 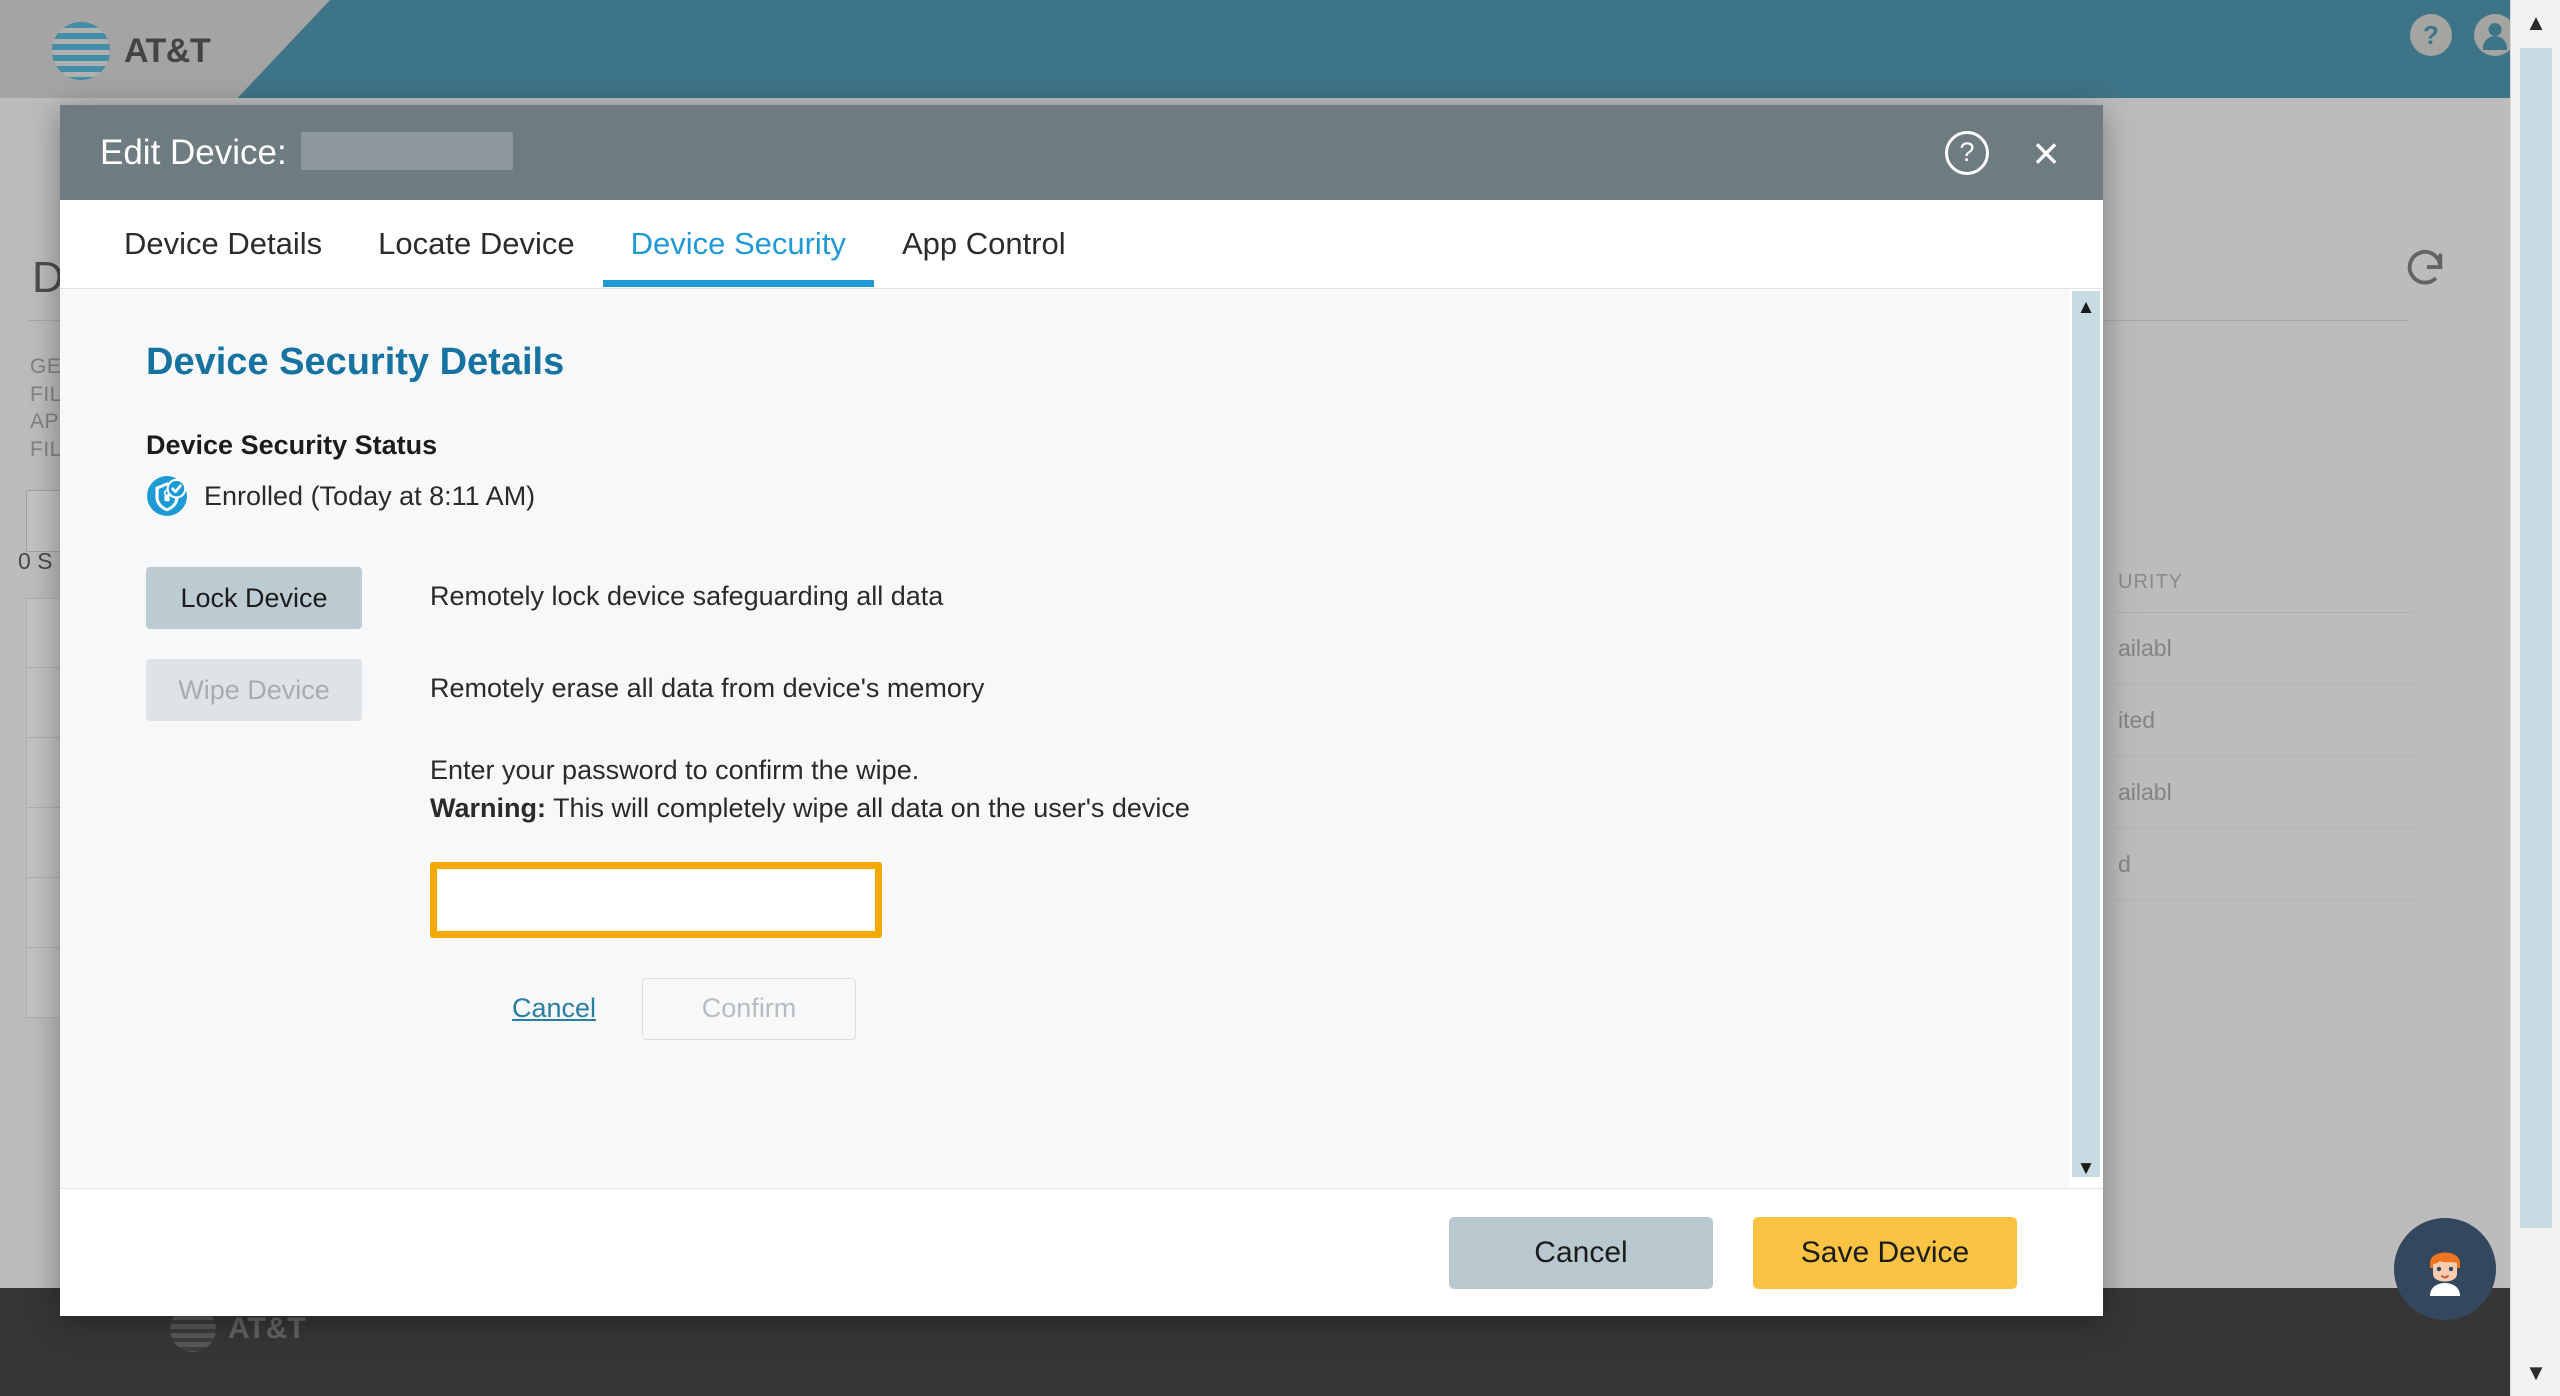 What do you see at coordinates (292, 445) in the screenshot?
I see `device-security-status-label: Device Security Status` at bounding box center [292, 445].